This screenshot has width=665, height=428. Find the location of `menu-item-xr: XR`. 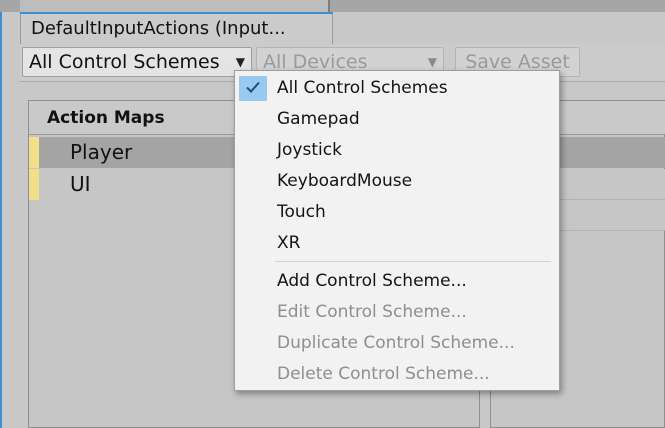

menu-item-xr: XR is located at coordinates (418, 243).